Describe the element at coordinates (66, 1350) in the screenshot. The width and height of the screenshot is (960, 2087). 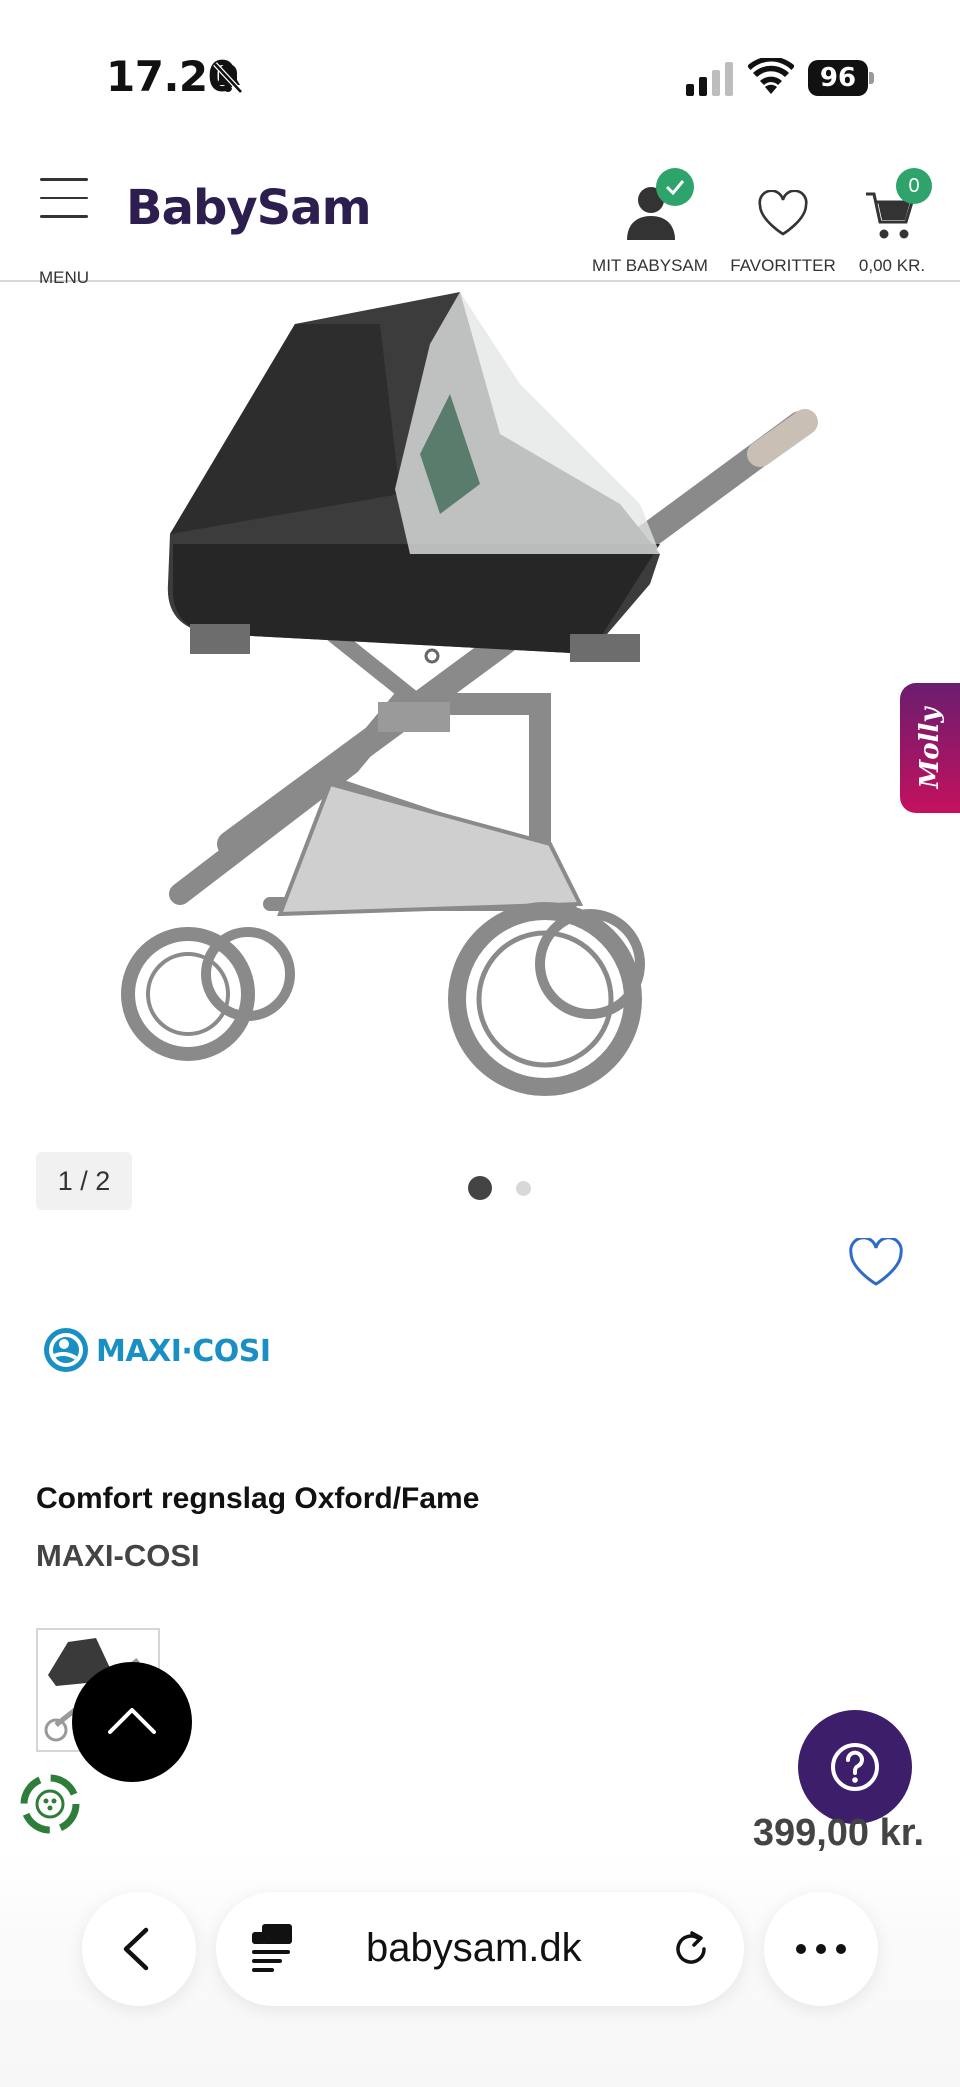
I see `maxi-cosi-logo-icon` at that location.